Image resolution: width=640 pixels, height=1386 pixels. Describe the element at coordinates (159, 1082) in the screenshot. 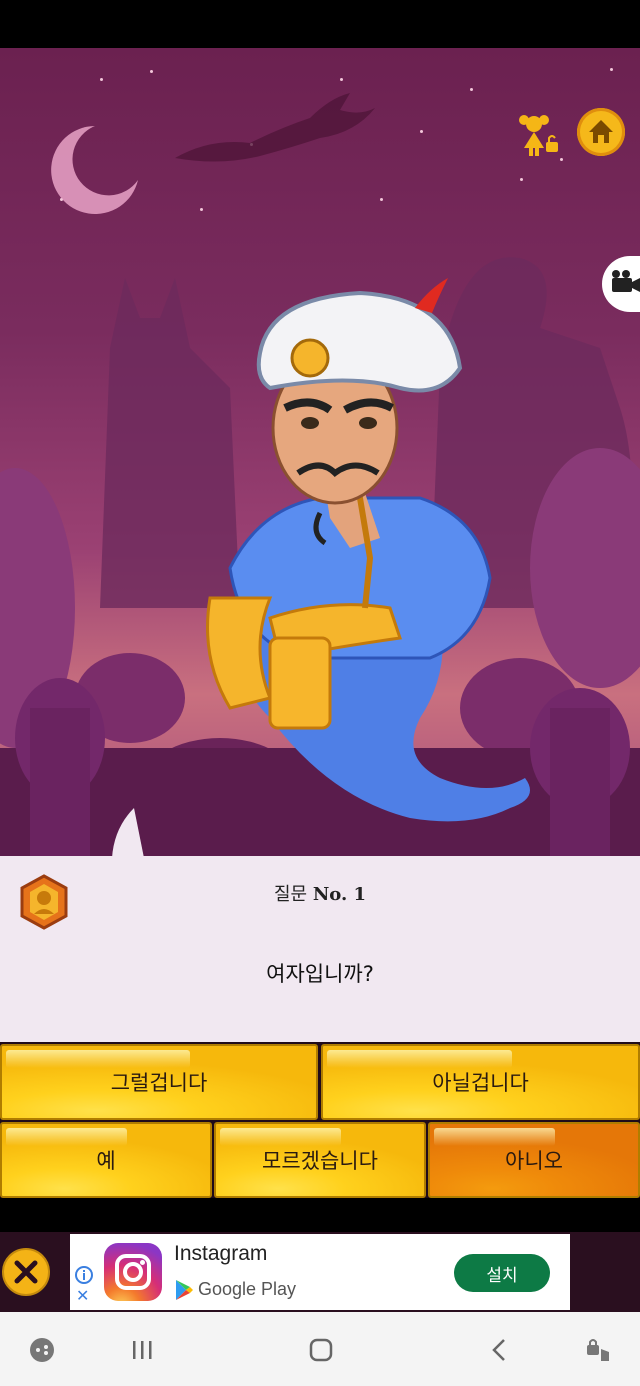

I see `answer-probably-button: 그럴겁니다` at that location.